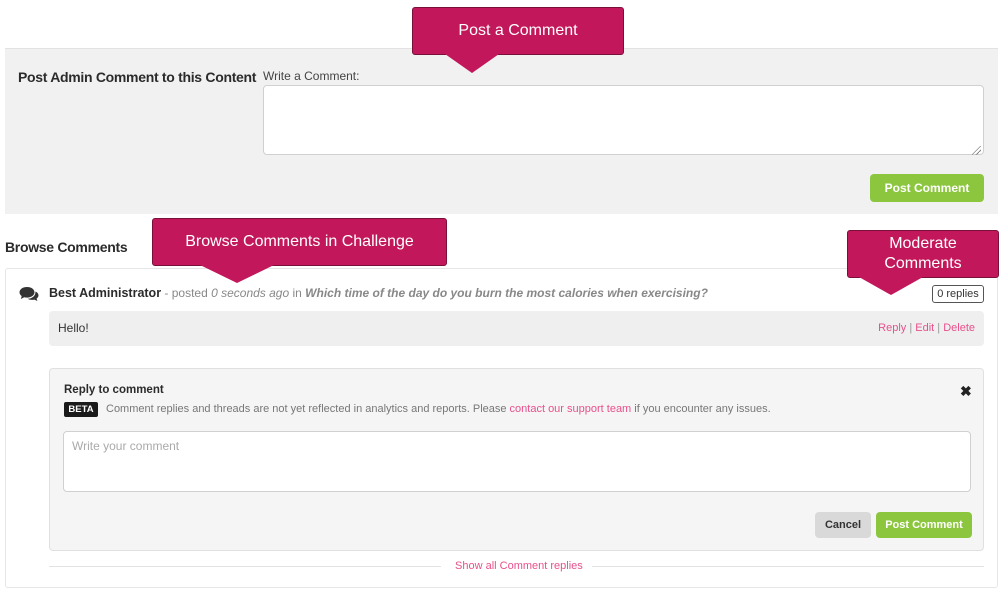  I want to click on resize-grip-icon, so click(976, 150).